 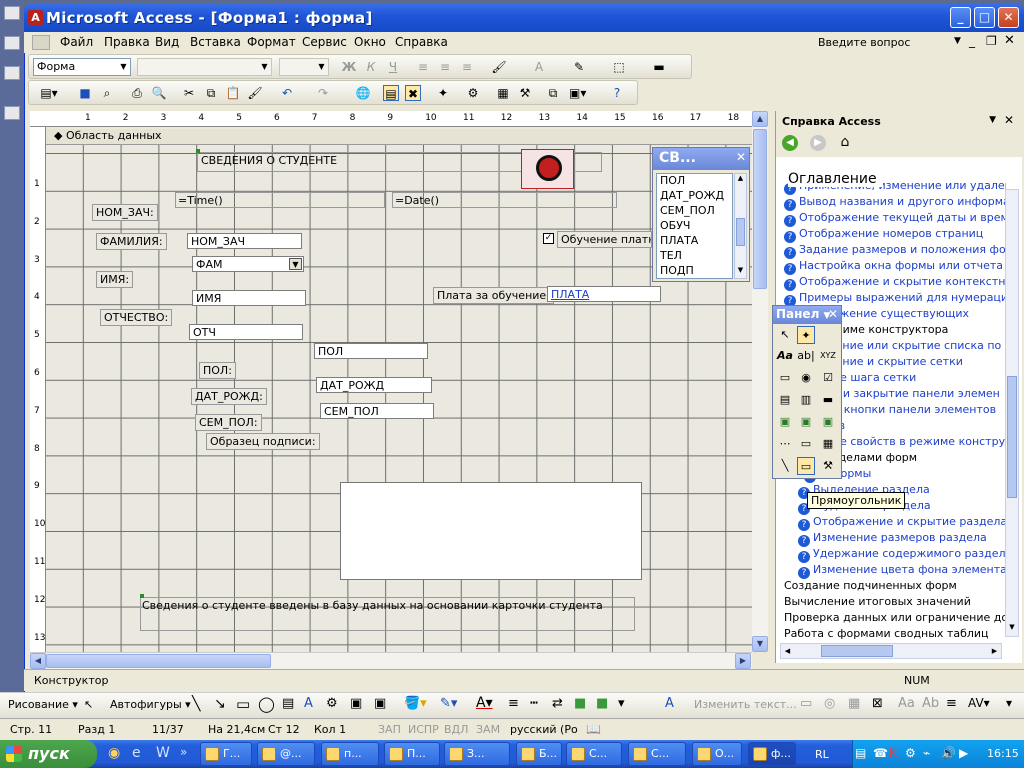 What do you see at coordinates (694, 256) in the screenshot?
I see `list-item: ТЕЛ` at bounding box center [694, 256].